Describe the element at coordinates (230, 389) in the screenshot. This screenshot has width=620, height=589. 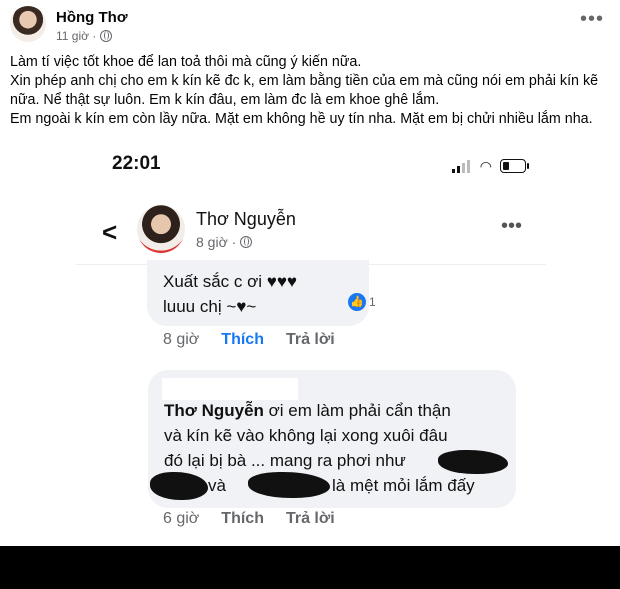
I see `redaction-box` at that location.